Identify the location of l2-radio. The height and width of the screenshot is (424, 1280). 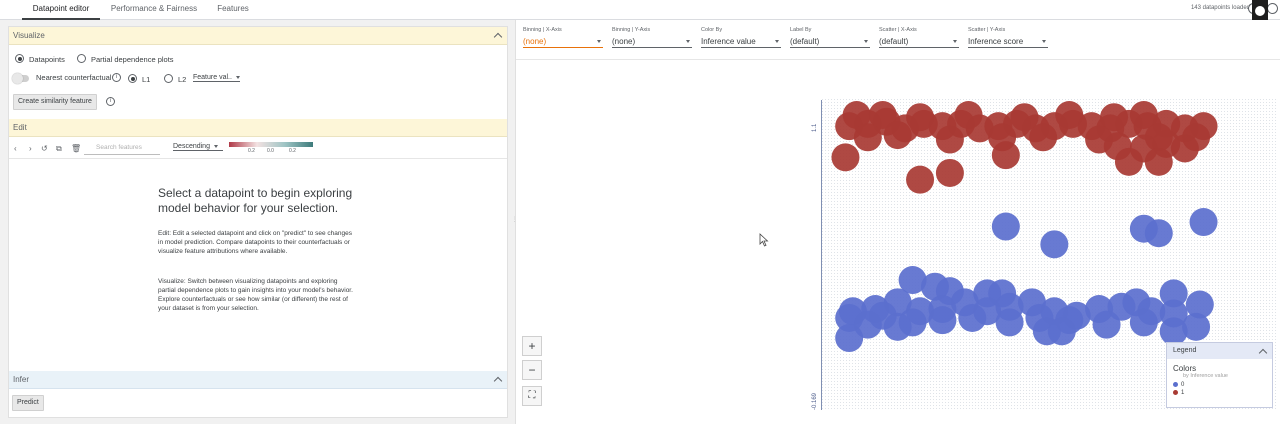
(168, 78).